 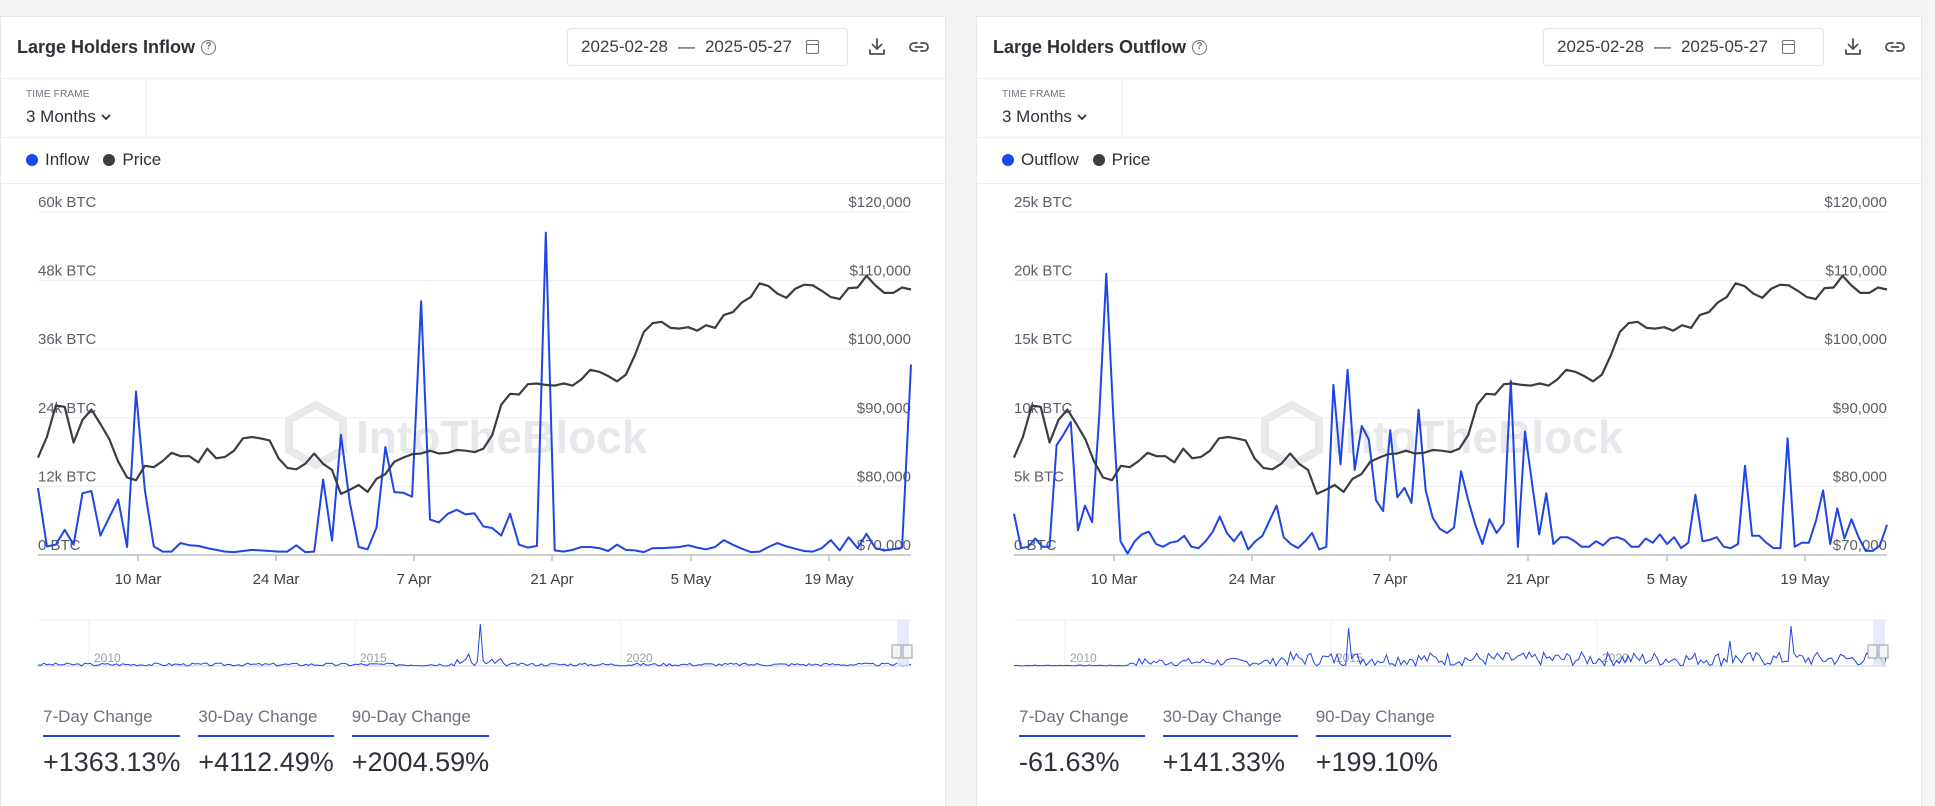 What do you see at coordinates (1377, 762) in the screenshot?
I see `change-value: +199.10%` at bounding box center [1377, 762].